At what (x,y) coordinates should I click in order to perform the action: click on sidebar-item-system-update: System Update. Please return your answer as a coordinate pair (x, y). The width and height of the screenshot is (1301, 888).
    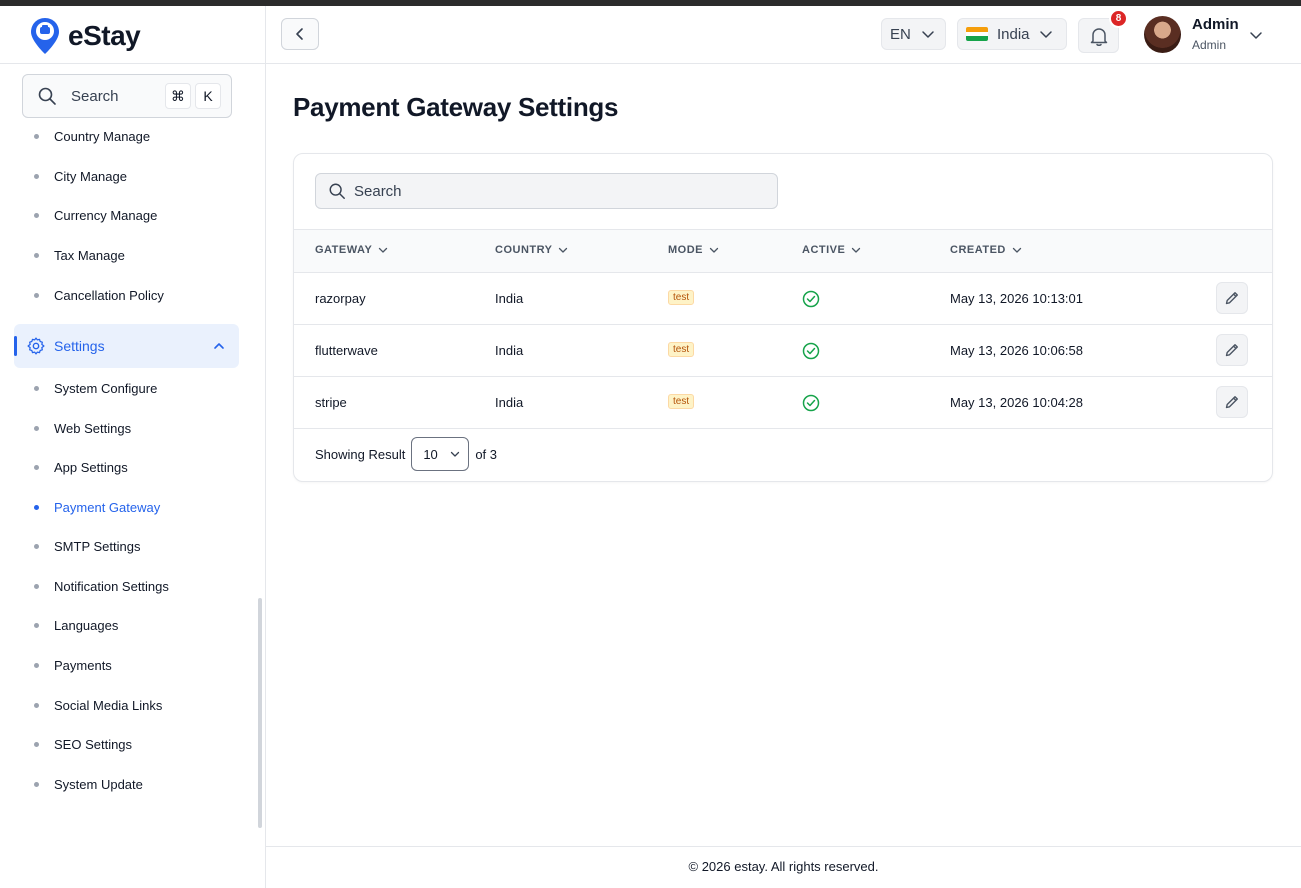
    Looking at the image, I should click on (88, 784).